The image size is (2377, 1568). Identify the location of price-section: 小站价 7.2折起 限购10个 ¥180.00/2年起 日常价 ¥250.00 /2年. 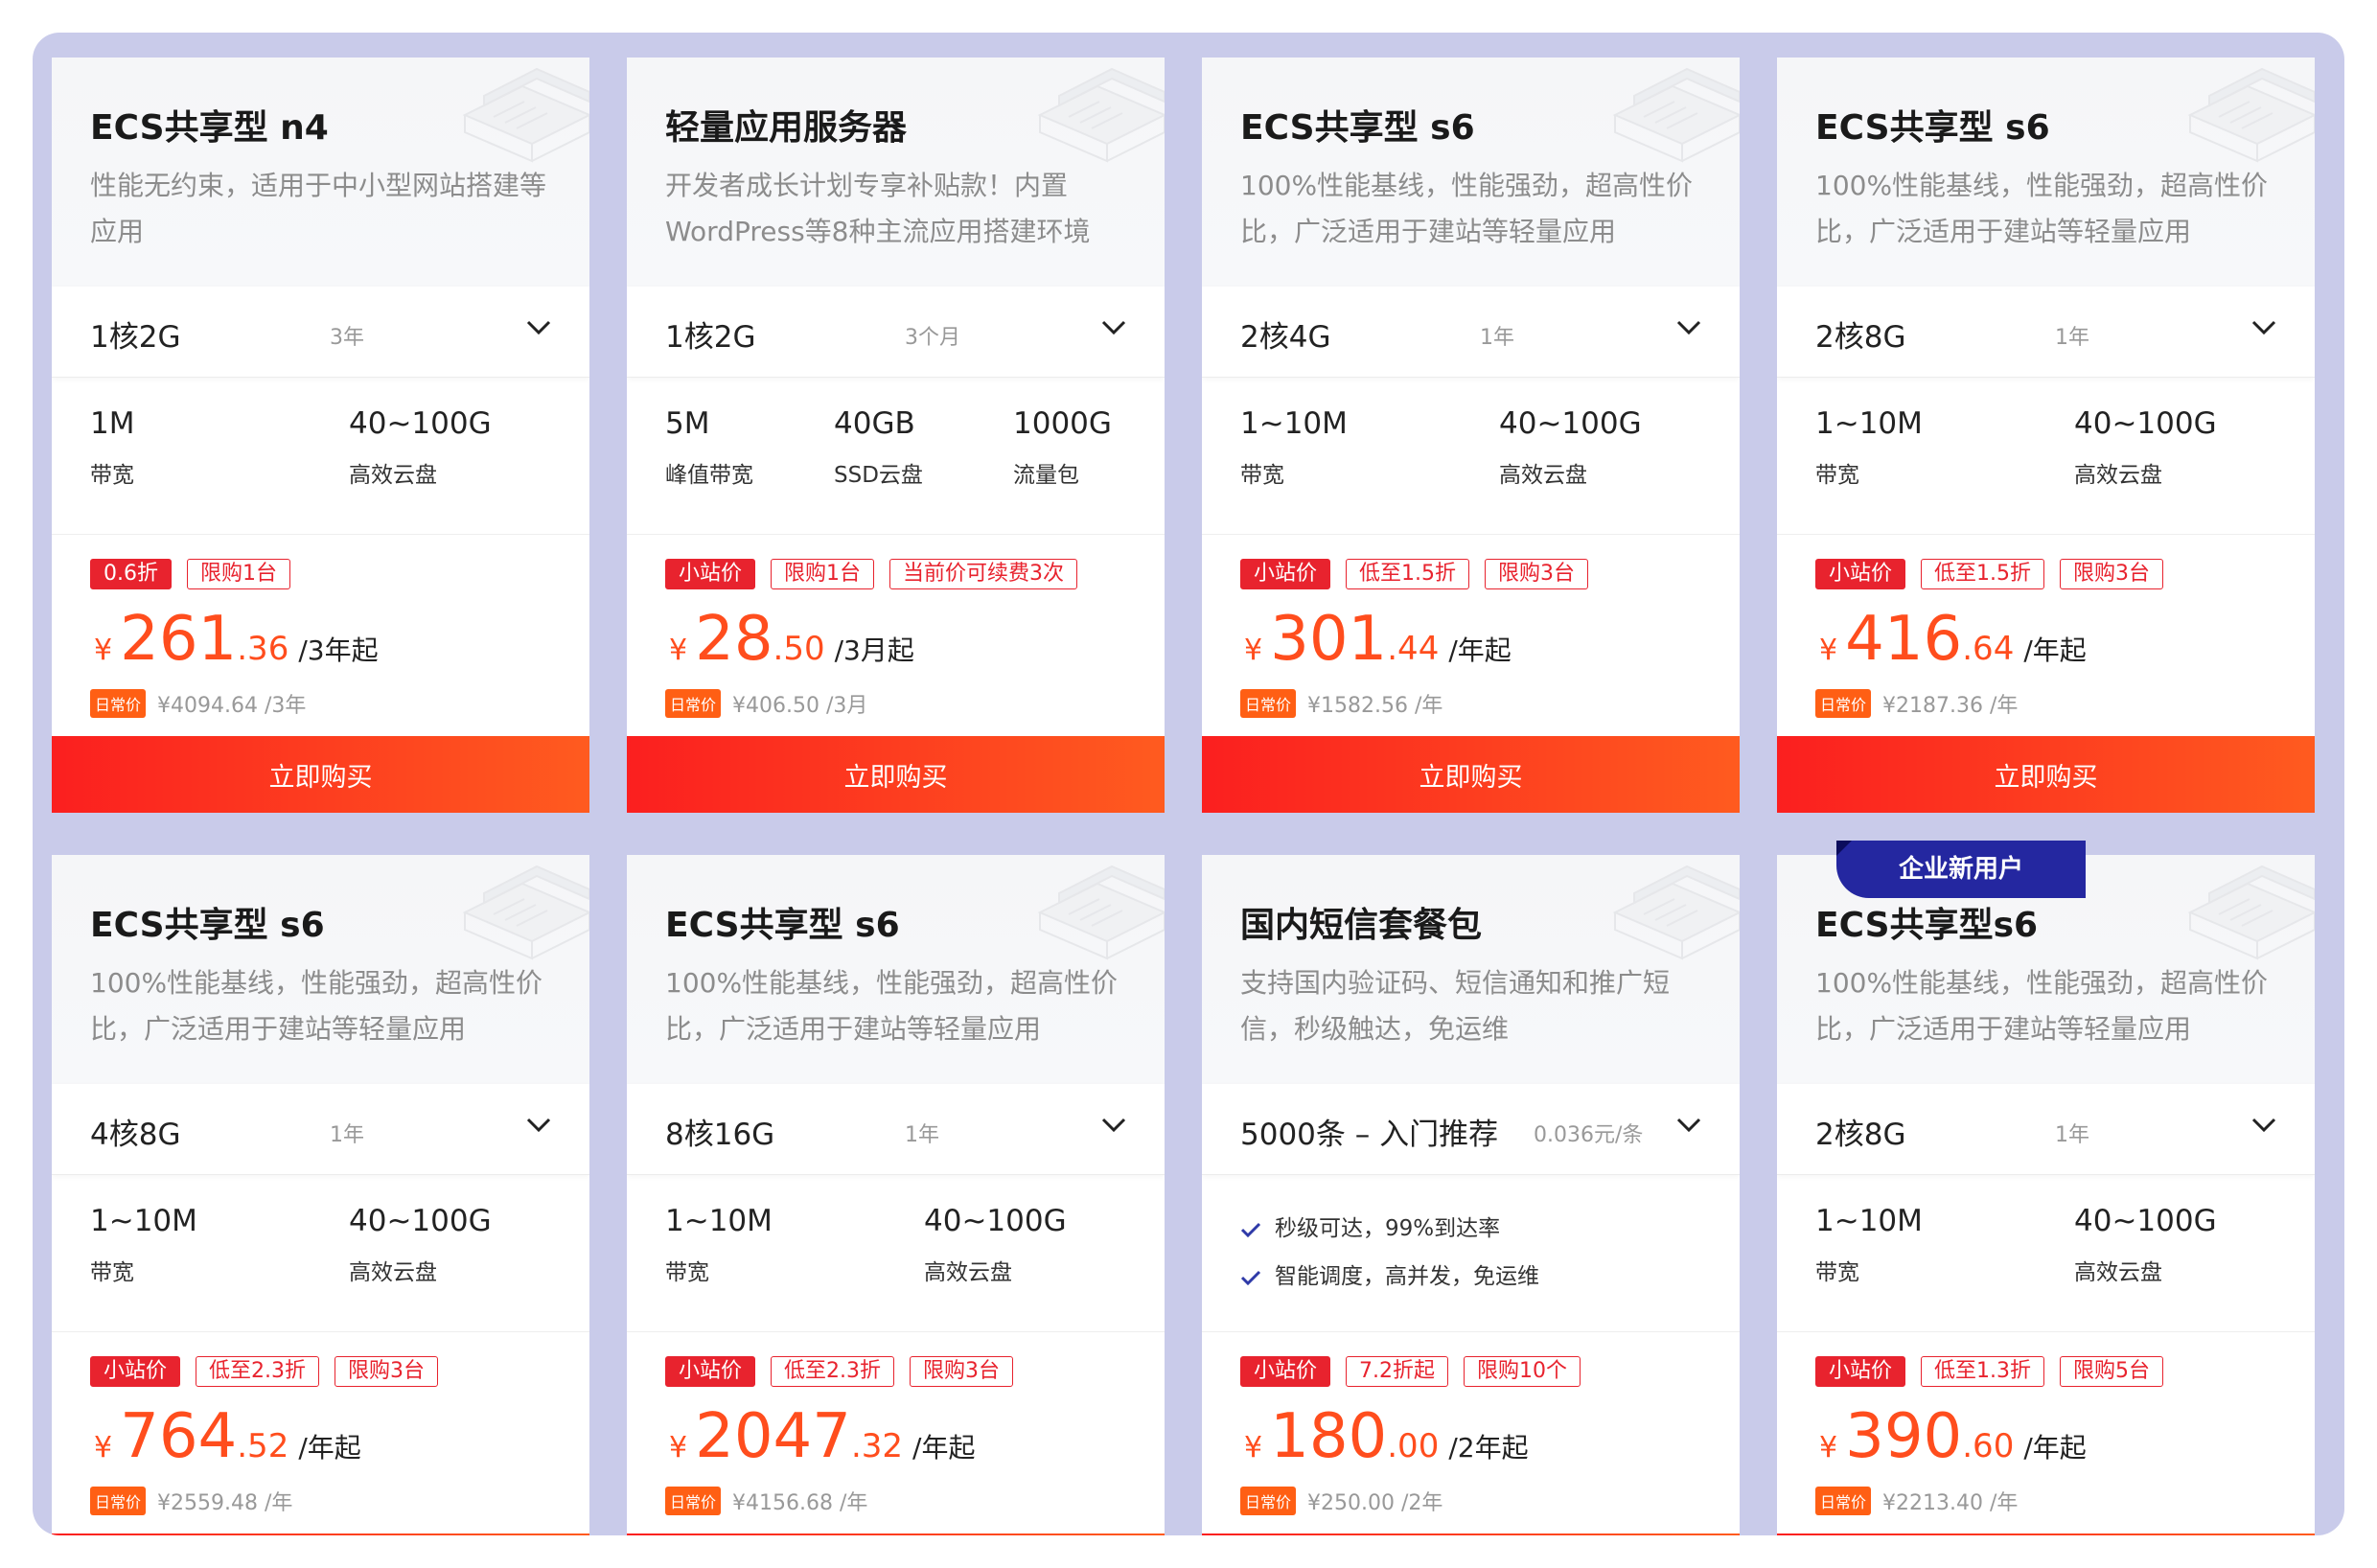
(1471, 1432).